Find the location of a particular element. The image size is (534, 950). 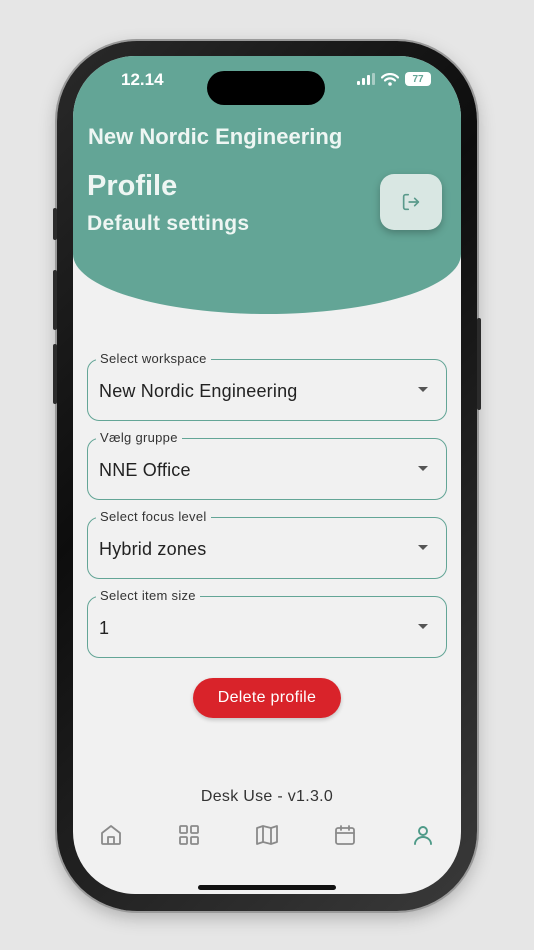

nav-home is located at coordinates (111, 835).